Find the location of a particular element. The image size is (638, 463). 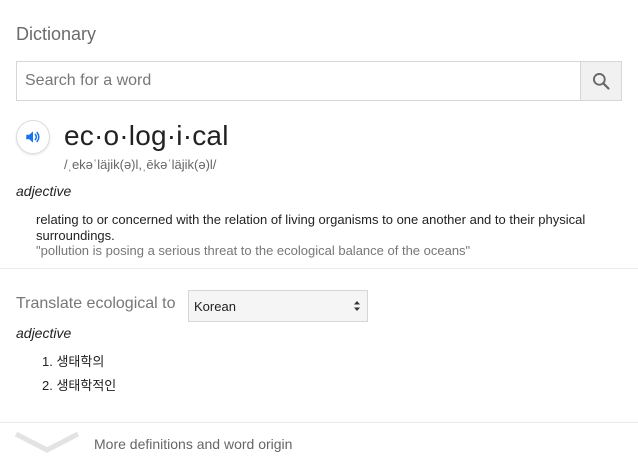

search-input is located at coordinates (298, 81).